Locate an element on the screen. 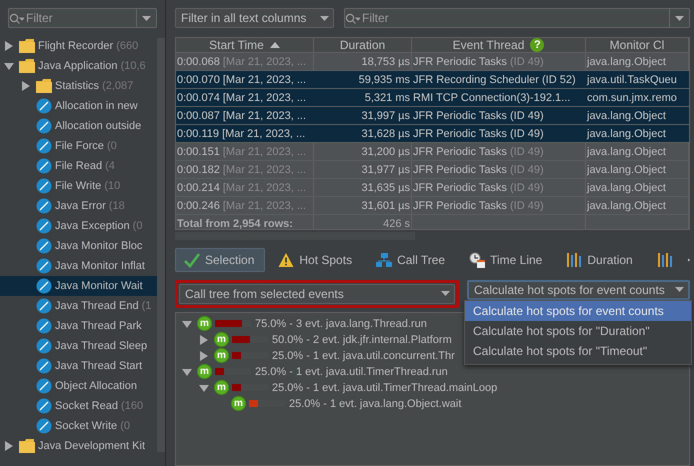  check-icon is located at coordinates (192, 260).